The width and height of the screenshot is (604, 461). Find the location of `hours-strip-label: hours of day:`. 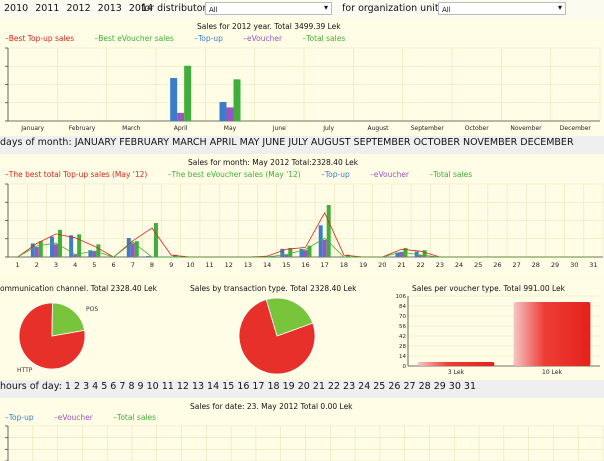

hours-strip-label: hours of day: is located at coordinates (31, 386).